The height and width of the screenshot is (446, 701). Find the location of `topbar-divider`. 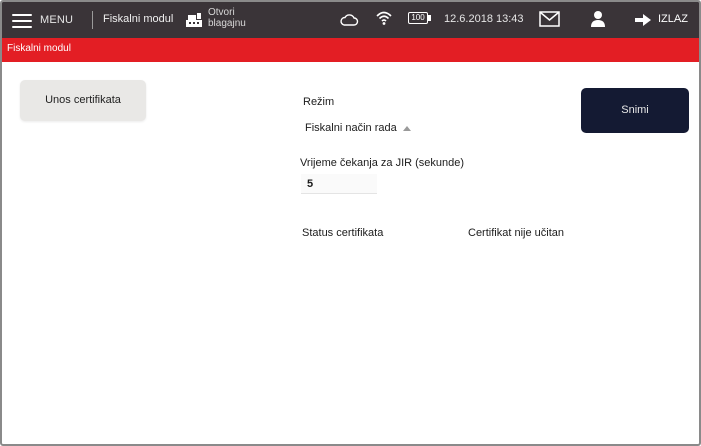

topbar-divider is located at coordinates (92, 20).